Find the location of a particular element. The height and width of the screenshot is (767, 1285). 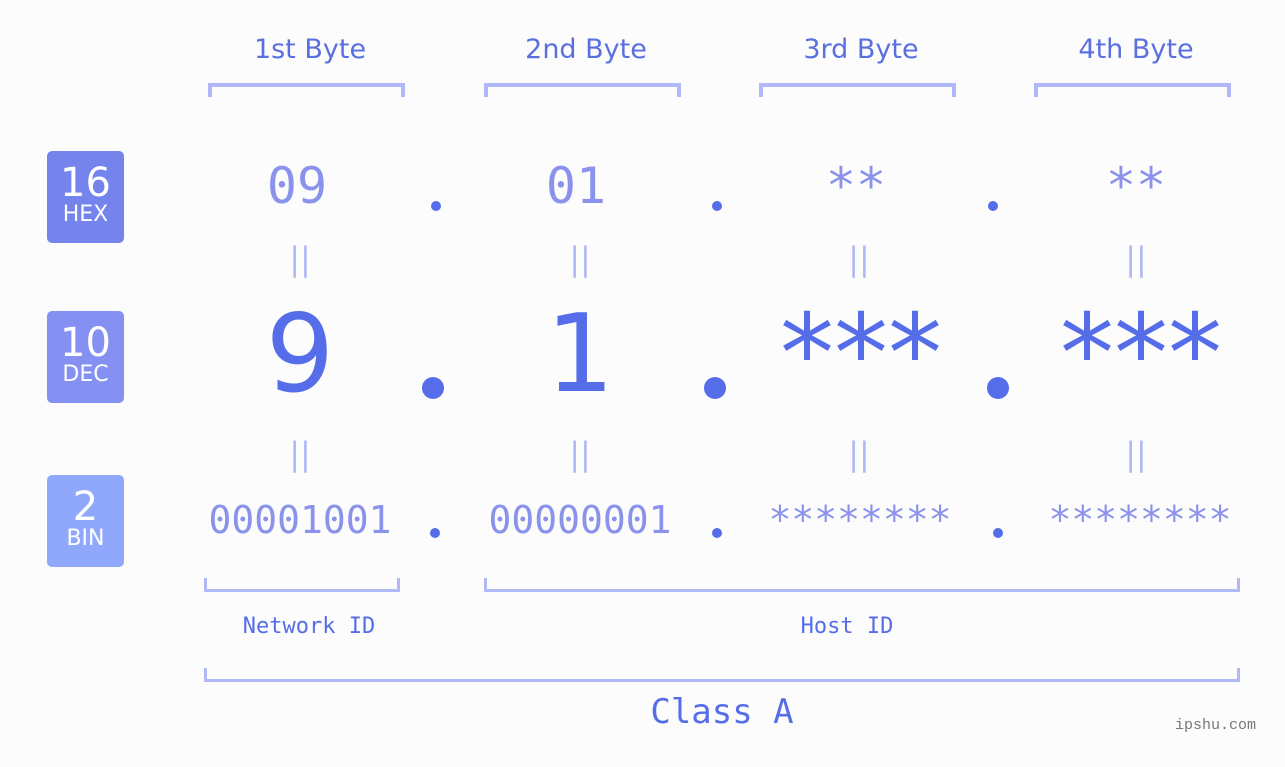

dec-badge-label: DEC is located at coordinates (85, 374).